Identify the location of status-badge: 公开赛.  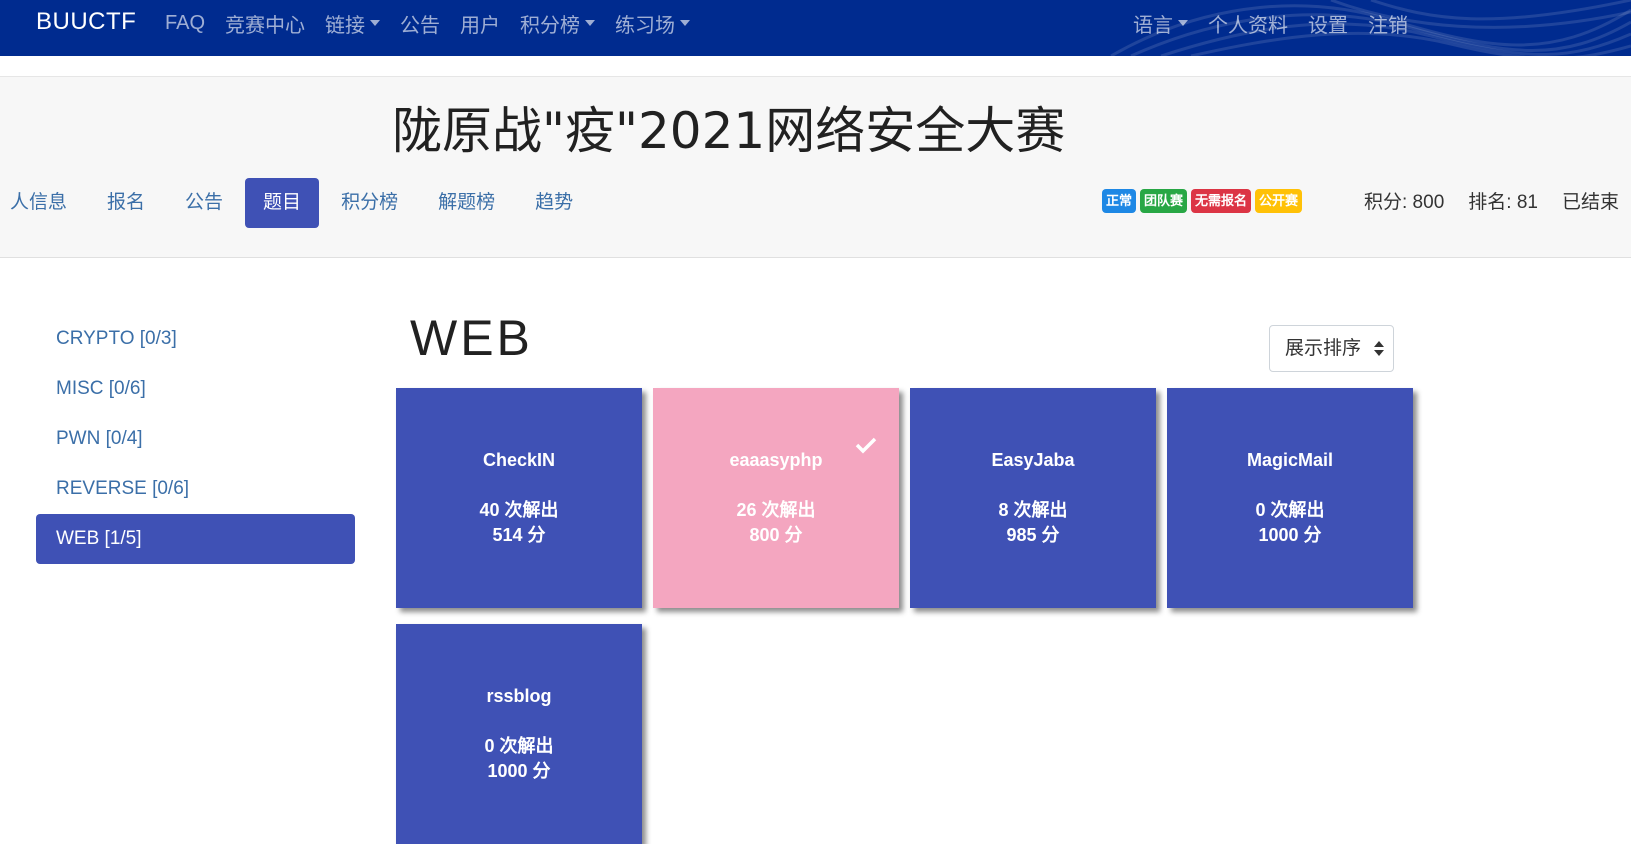
(1279, 201).